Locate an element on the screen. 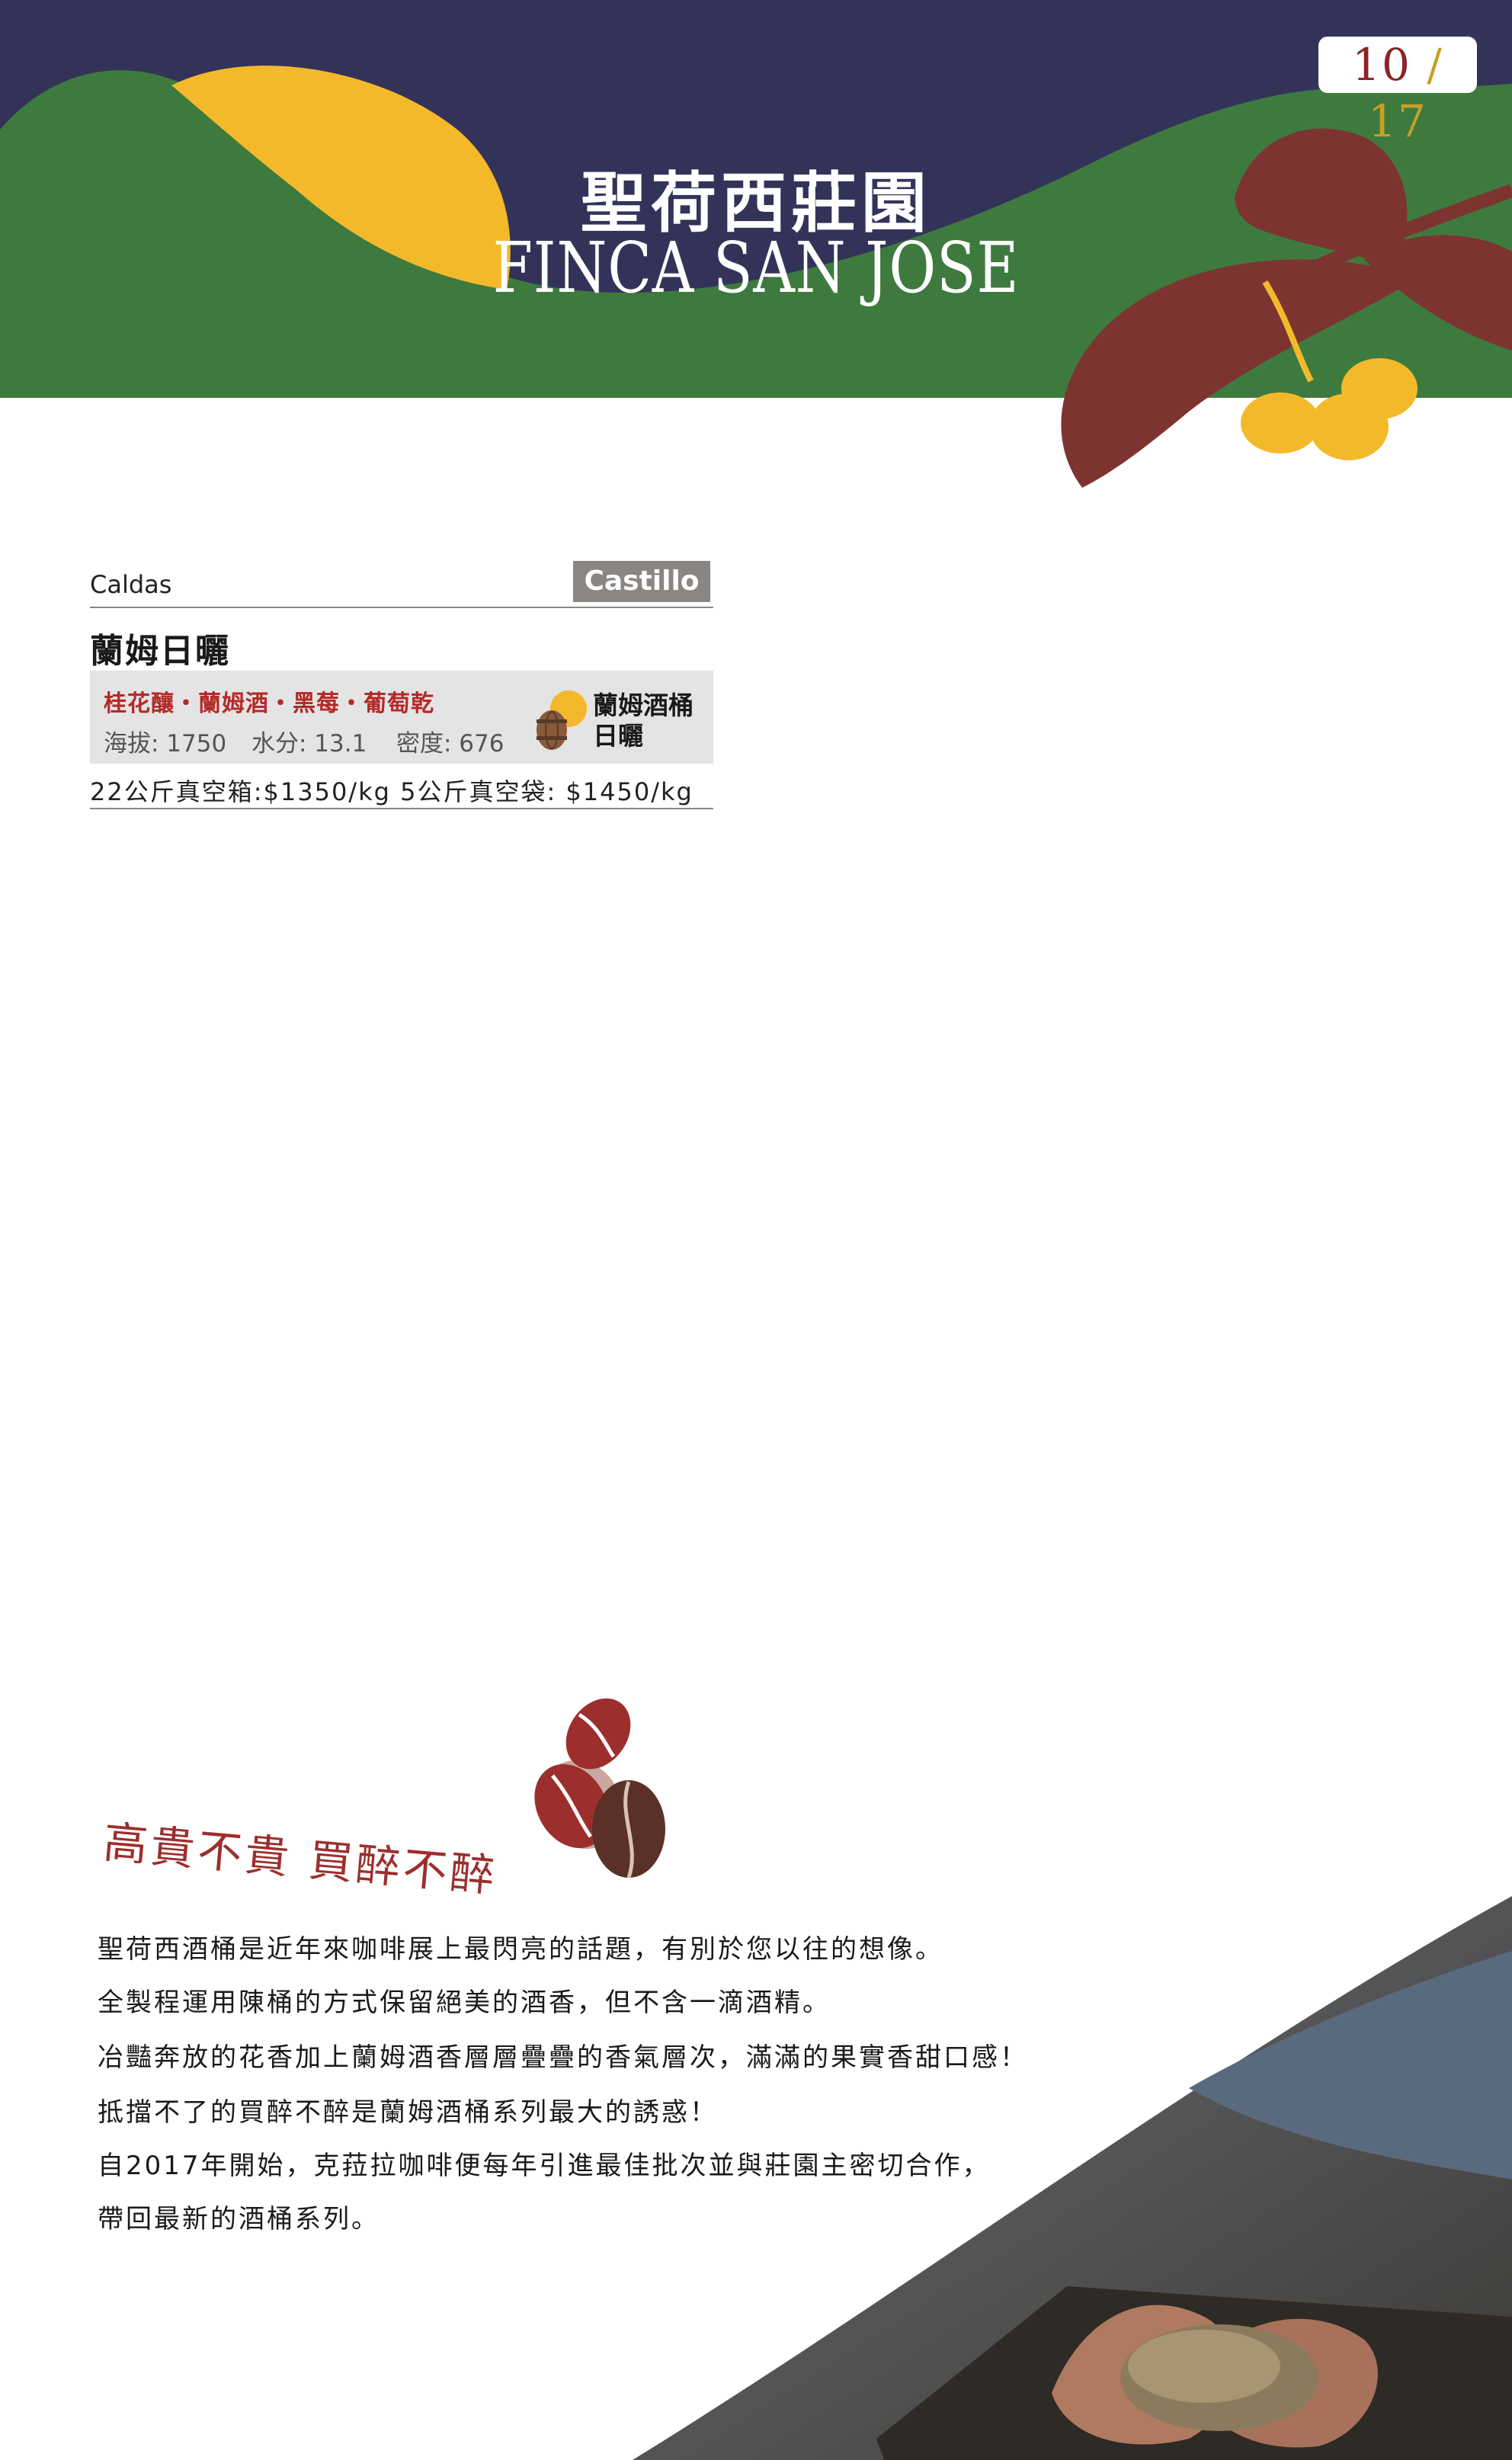 This screenshot has width=1512, height=2460. variety-badge: Castillo is located at coordinates (641, 582).